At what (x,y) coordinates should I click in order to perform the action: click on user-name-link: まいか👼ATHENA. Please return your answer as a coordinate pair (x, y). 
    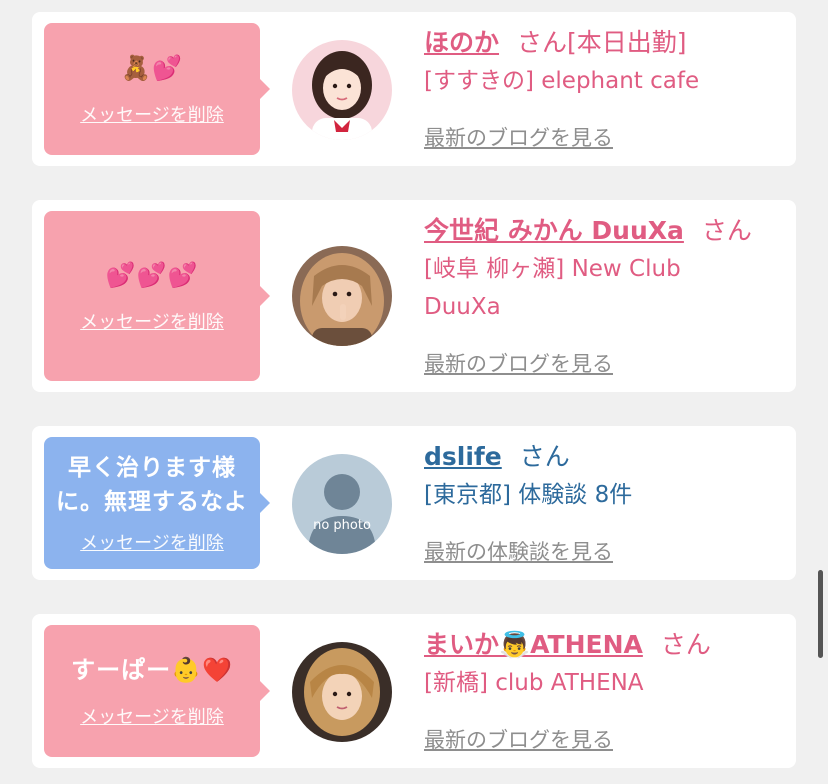
    Looking at the image, I should click on (533, 644).